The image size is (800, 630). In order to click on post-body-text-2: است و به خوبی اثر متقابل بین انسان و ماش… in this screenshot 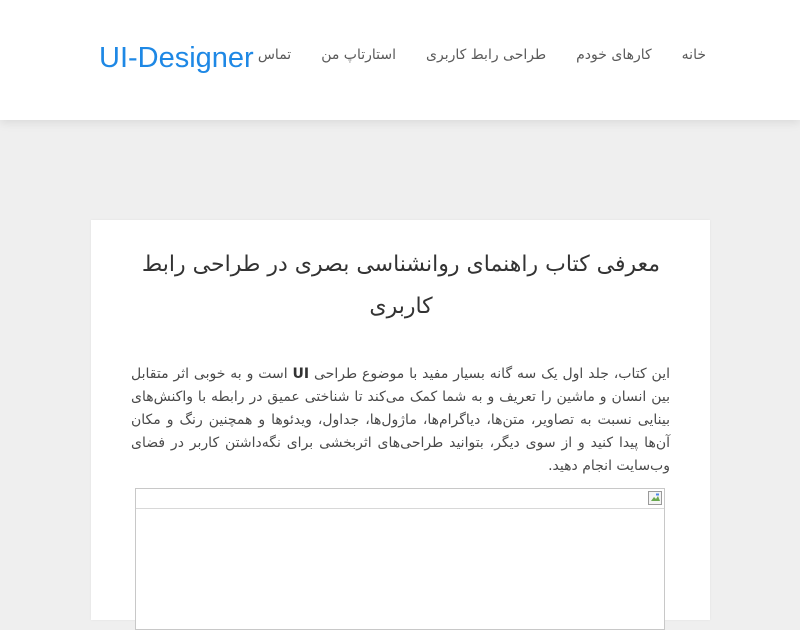, I will do `click(400, 420)`.